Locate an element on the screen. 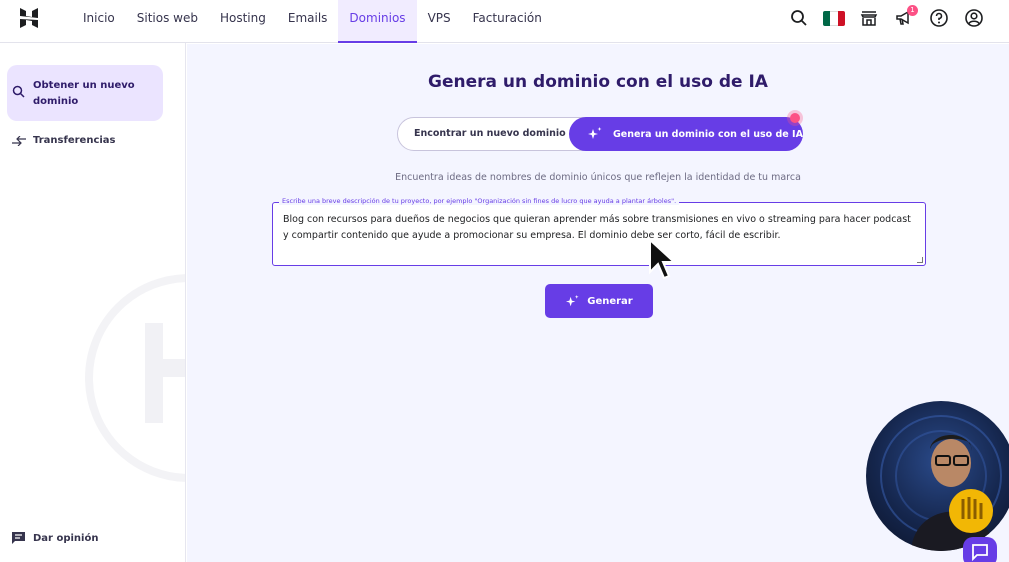 The width and height of the screenshot is (1009, 562). nav-item-sitios-web: Sitios web is located at coordinates (167, 21).